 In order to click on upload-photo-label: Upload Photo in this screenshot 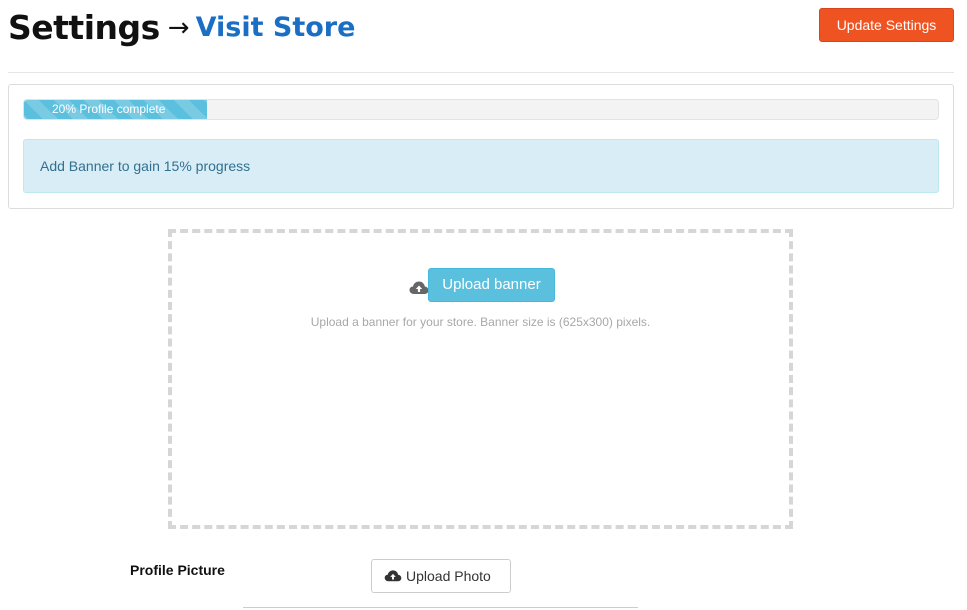, I will do `click(448, 576)`.